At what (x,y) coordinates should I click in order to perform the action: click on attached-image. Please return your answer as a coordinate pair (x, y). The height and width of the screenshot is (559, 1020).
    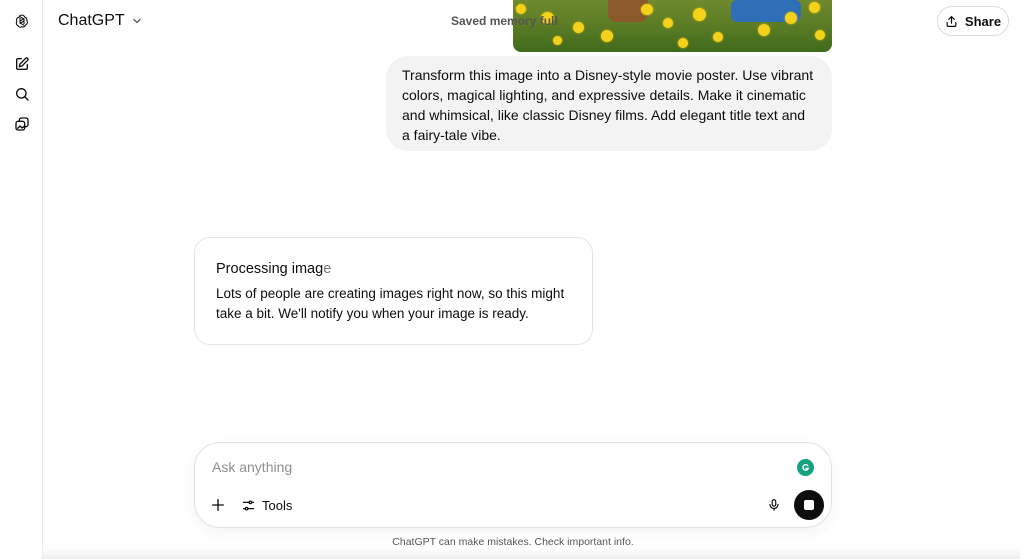
    Looking at the image, I should click on (672, 26).